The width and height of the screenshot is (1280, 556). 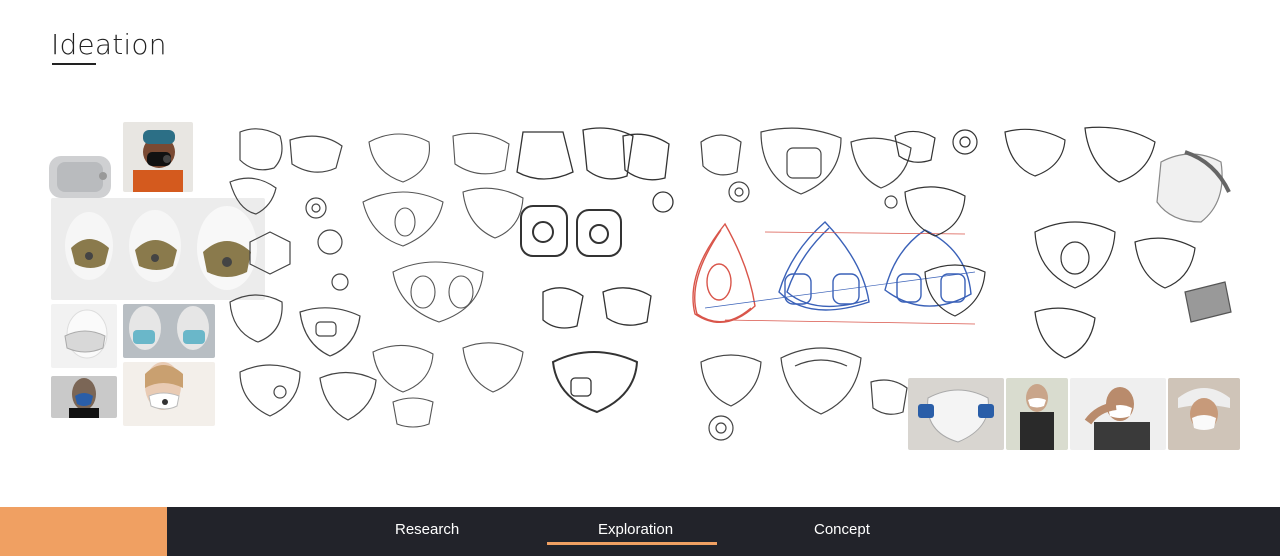 I want to click on mask-prototype-photo, so click(x=956, y=414).